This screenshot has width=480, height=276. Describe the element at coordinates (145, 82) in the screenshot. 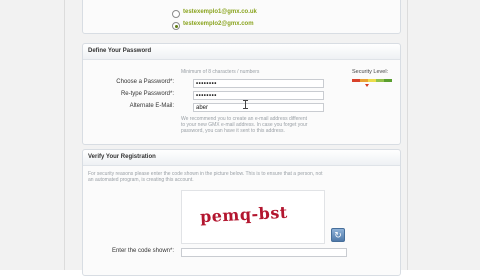

I see `choose-password-label: Choose a Password*:` at that location.